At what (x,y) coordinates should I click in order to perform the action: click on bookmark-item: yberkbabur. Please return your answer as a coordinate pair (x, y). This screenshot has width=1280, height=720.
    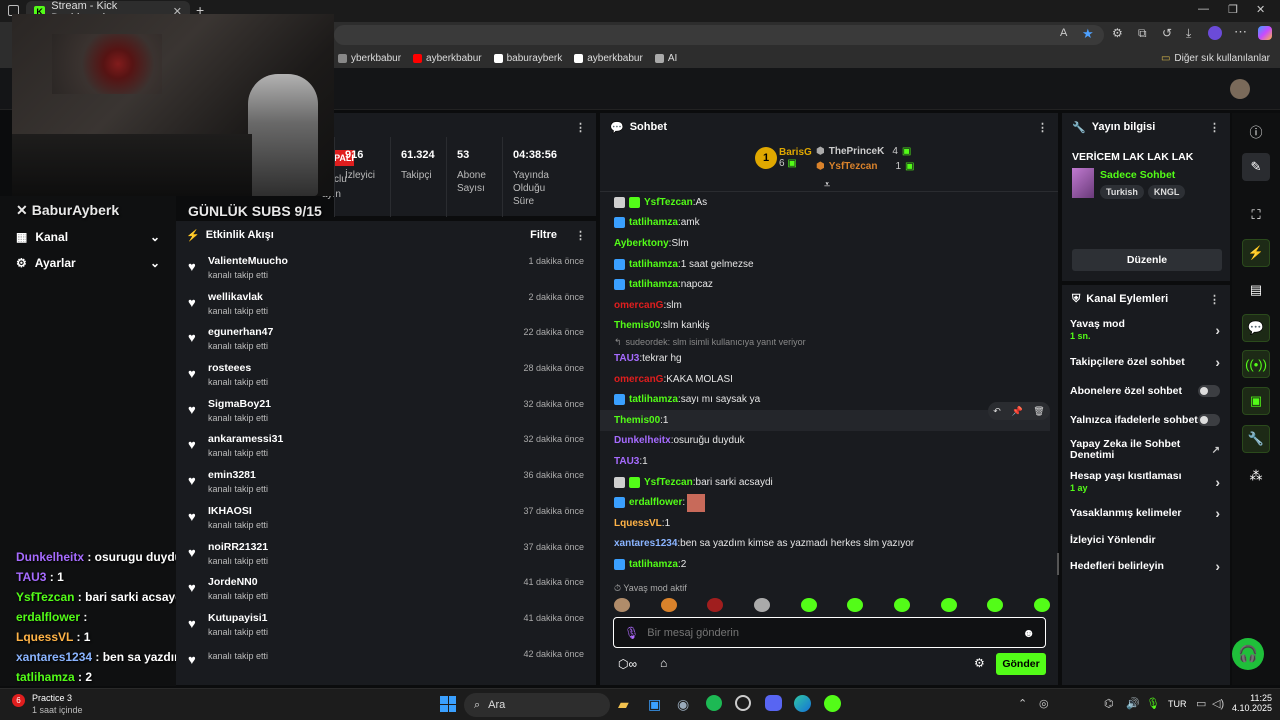
    Looking at the image, I should click on (369, 58).